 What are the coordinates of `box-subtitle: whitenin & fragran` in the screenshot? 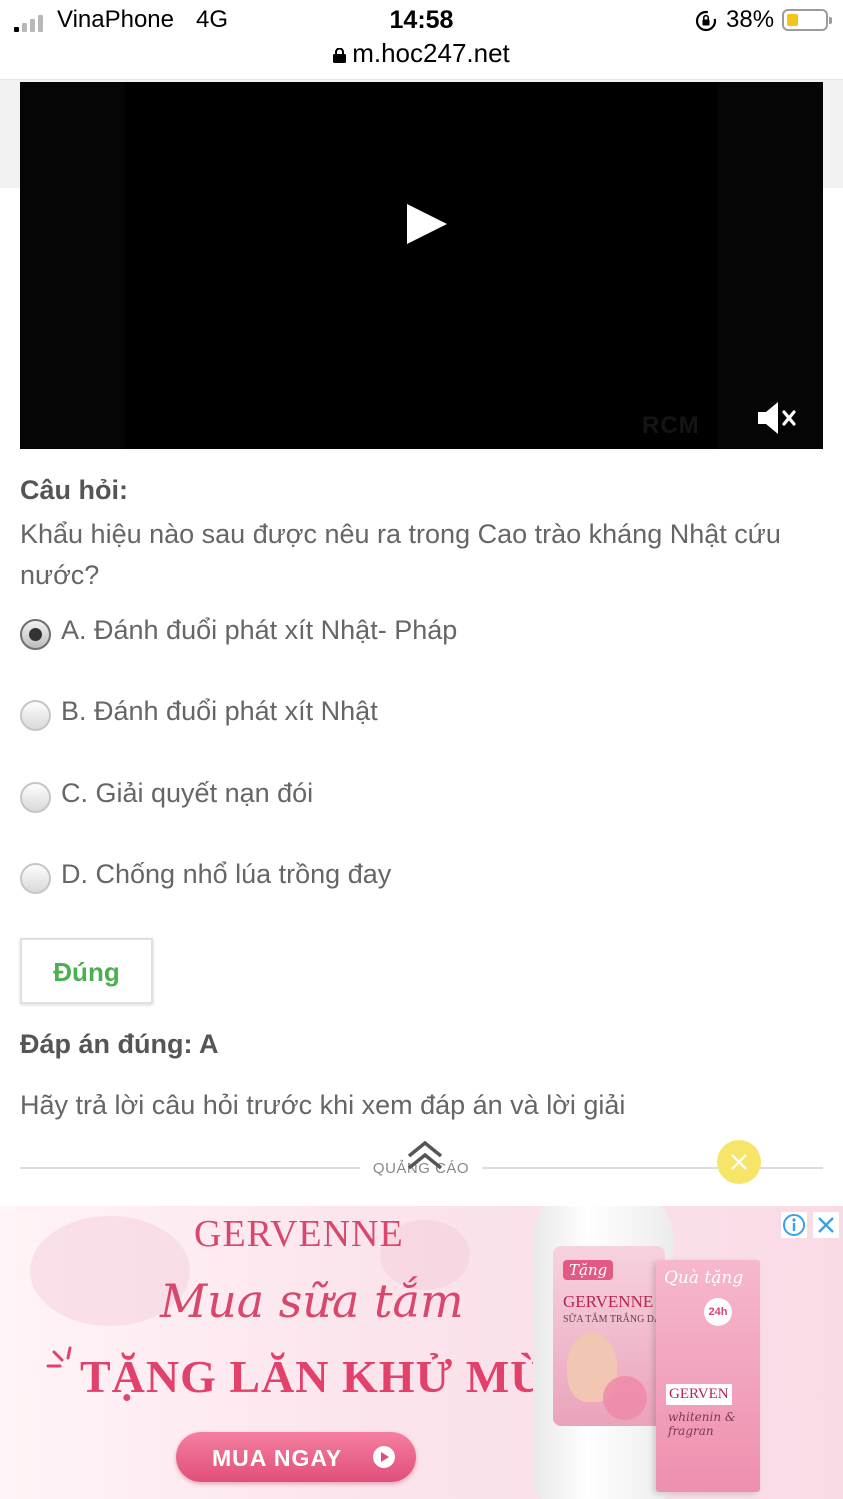 It's located at (702, 1424).